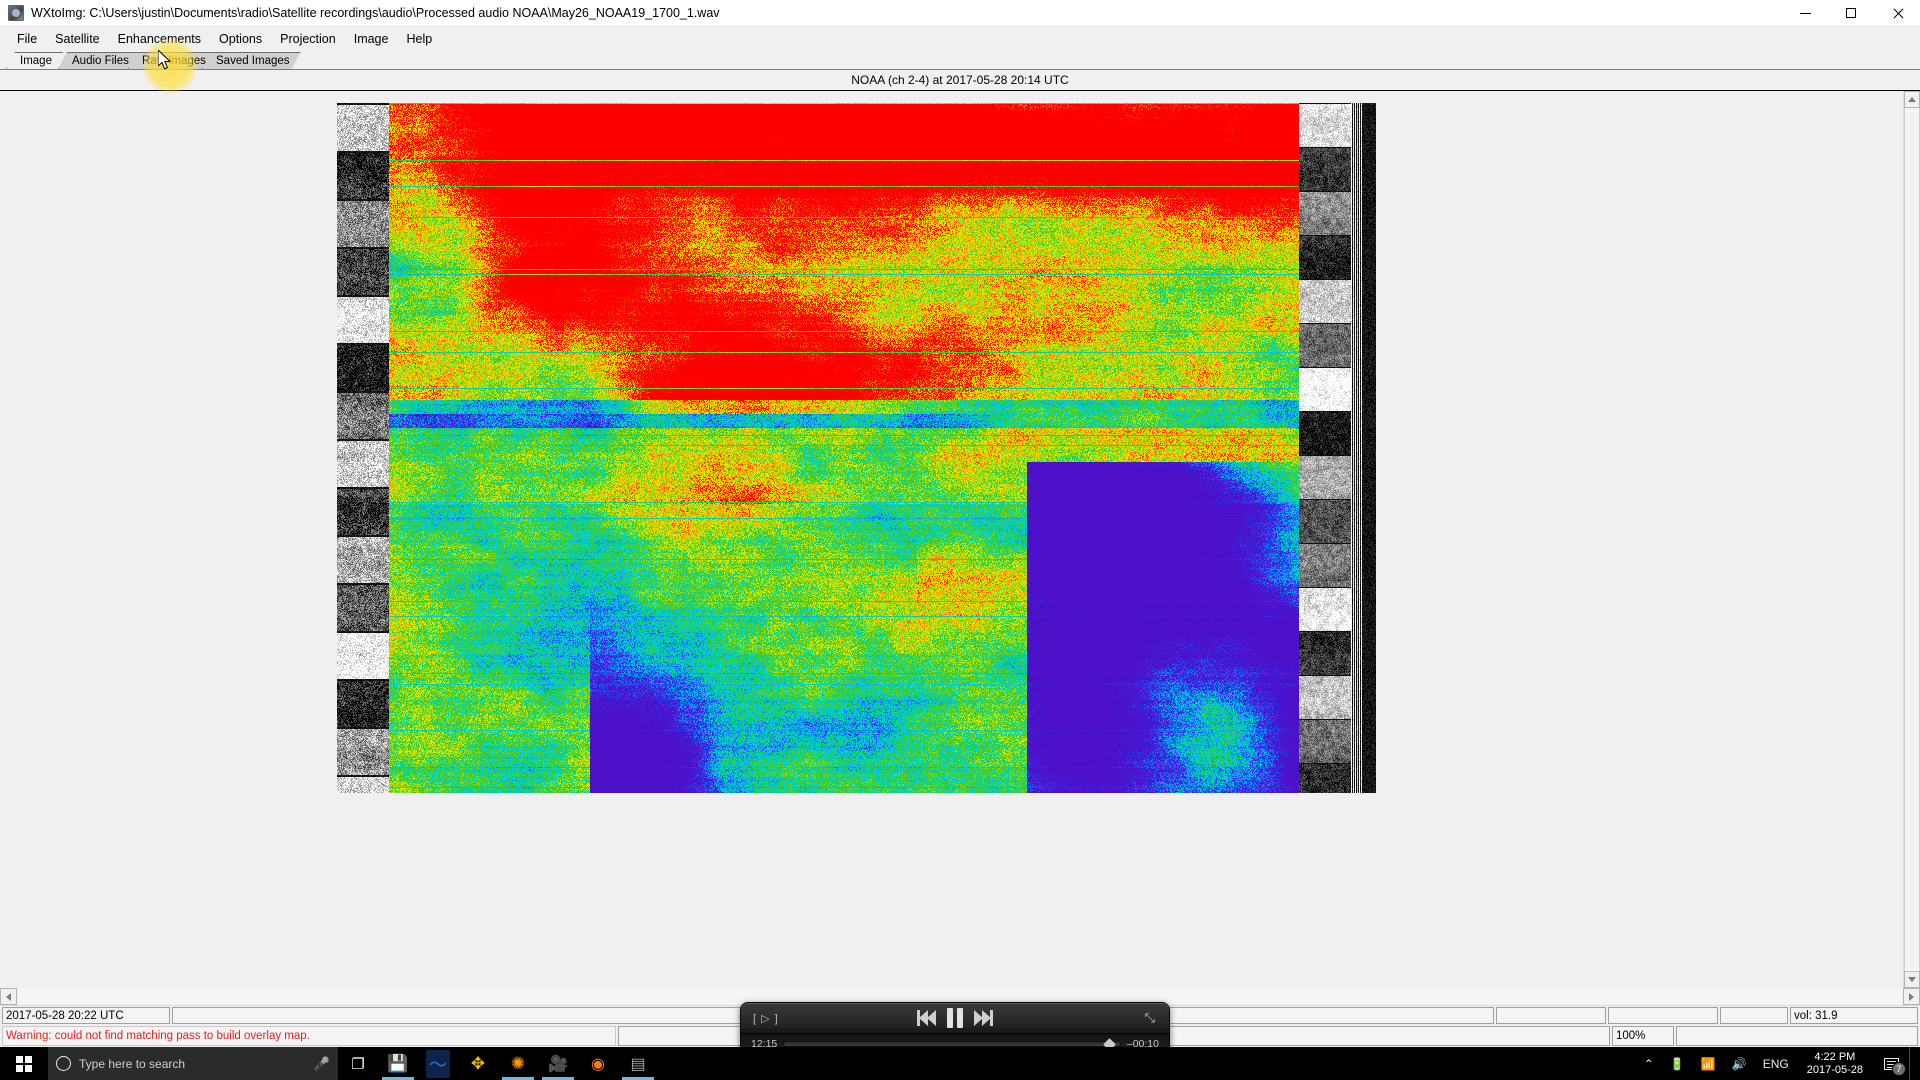  I want to click on airplay-icon: [ ▷ ], so click(766, 1018).